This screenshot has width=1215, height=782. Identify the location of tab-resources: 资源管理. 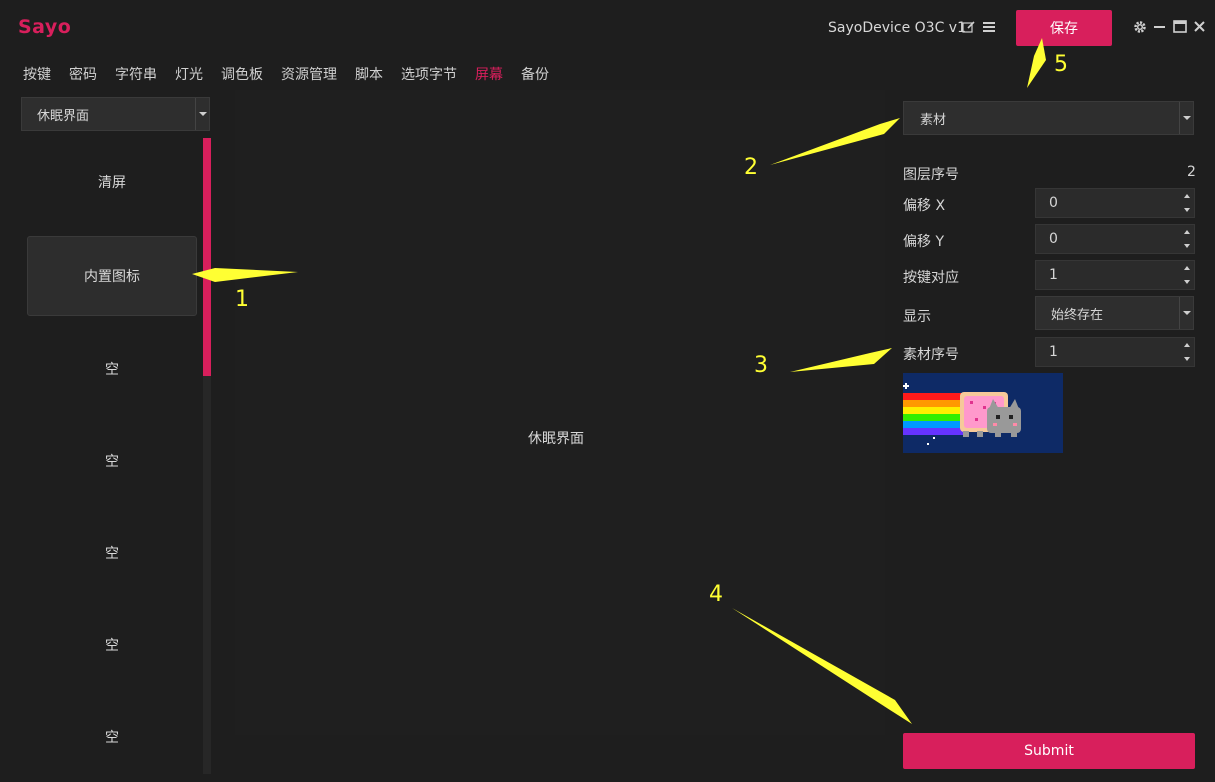
(309, 76).